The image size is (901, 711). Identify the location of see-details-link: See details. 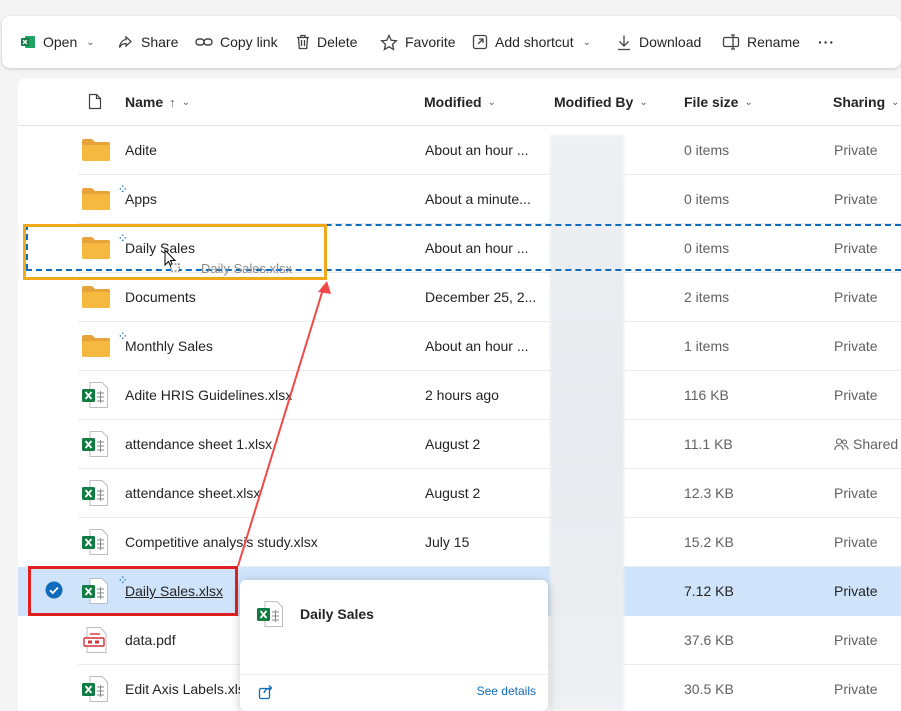
(506, 691).